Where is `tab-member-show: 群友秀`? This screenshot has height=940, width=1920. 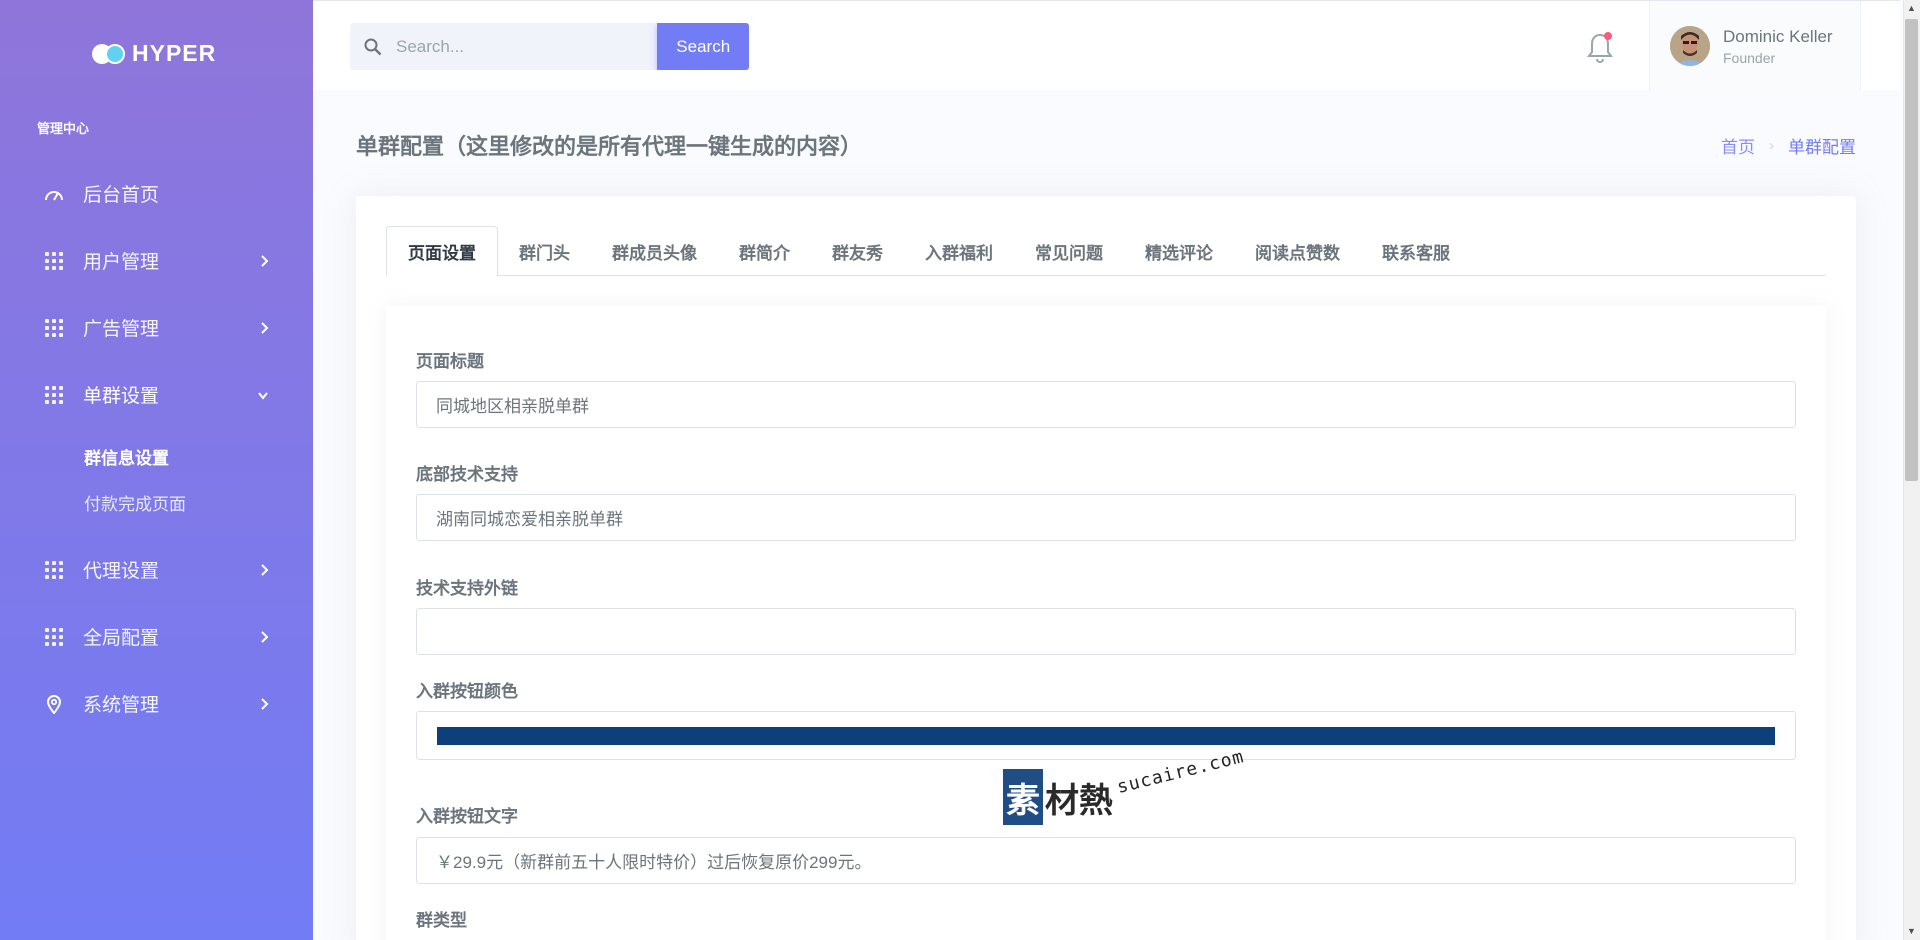
tab-member-show: 群友秀 is located at coordinates (857, 251).